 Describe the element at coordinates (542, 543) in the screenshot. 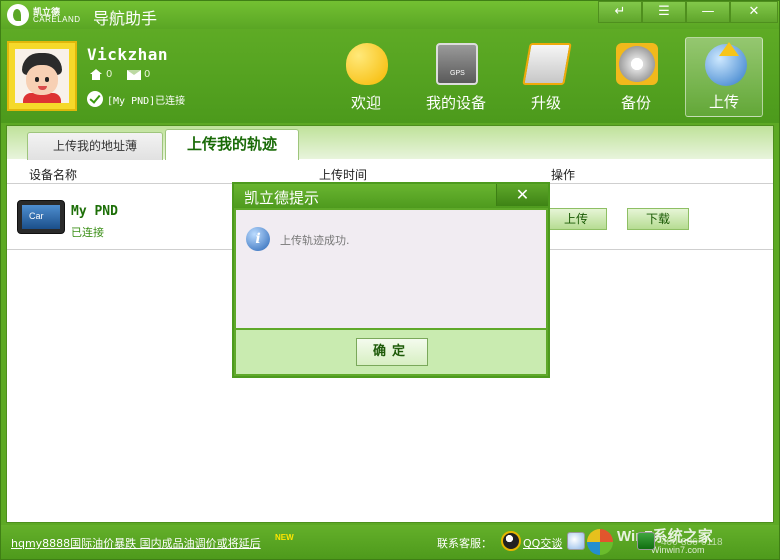

I see `qq-chat-link: QQ交谈` at that location.